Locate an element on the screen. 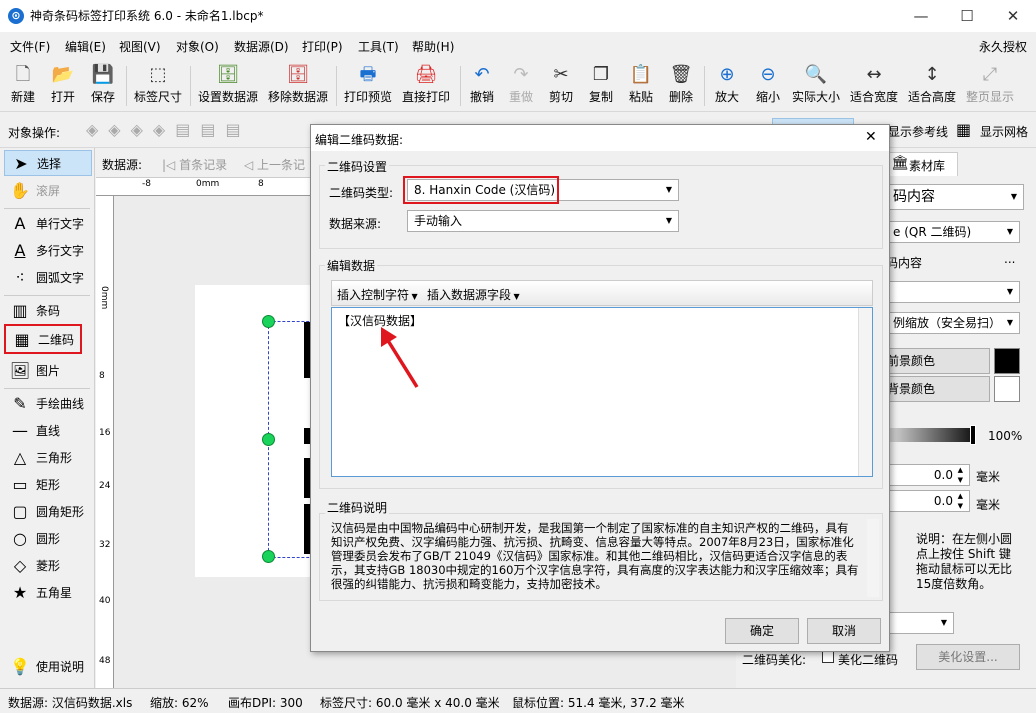 This screenshot has height=713, width=1036. opacity-slider-thumb is located at coordinates (973, 435).